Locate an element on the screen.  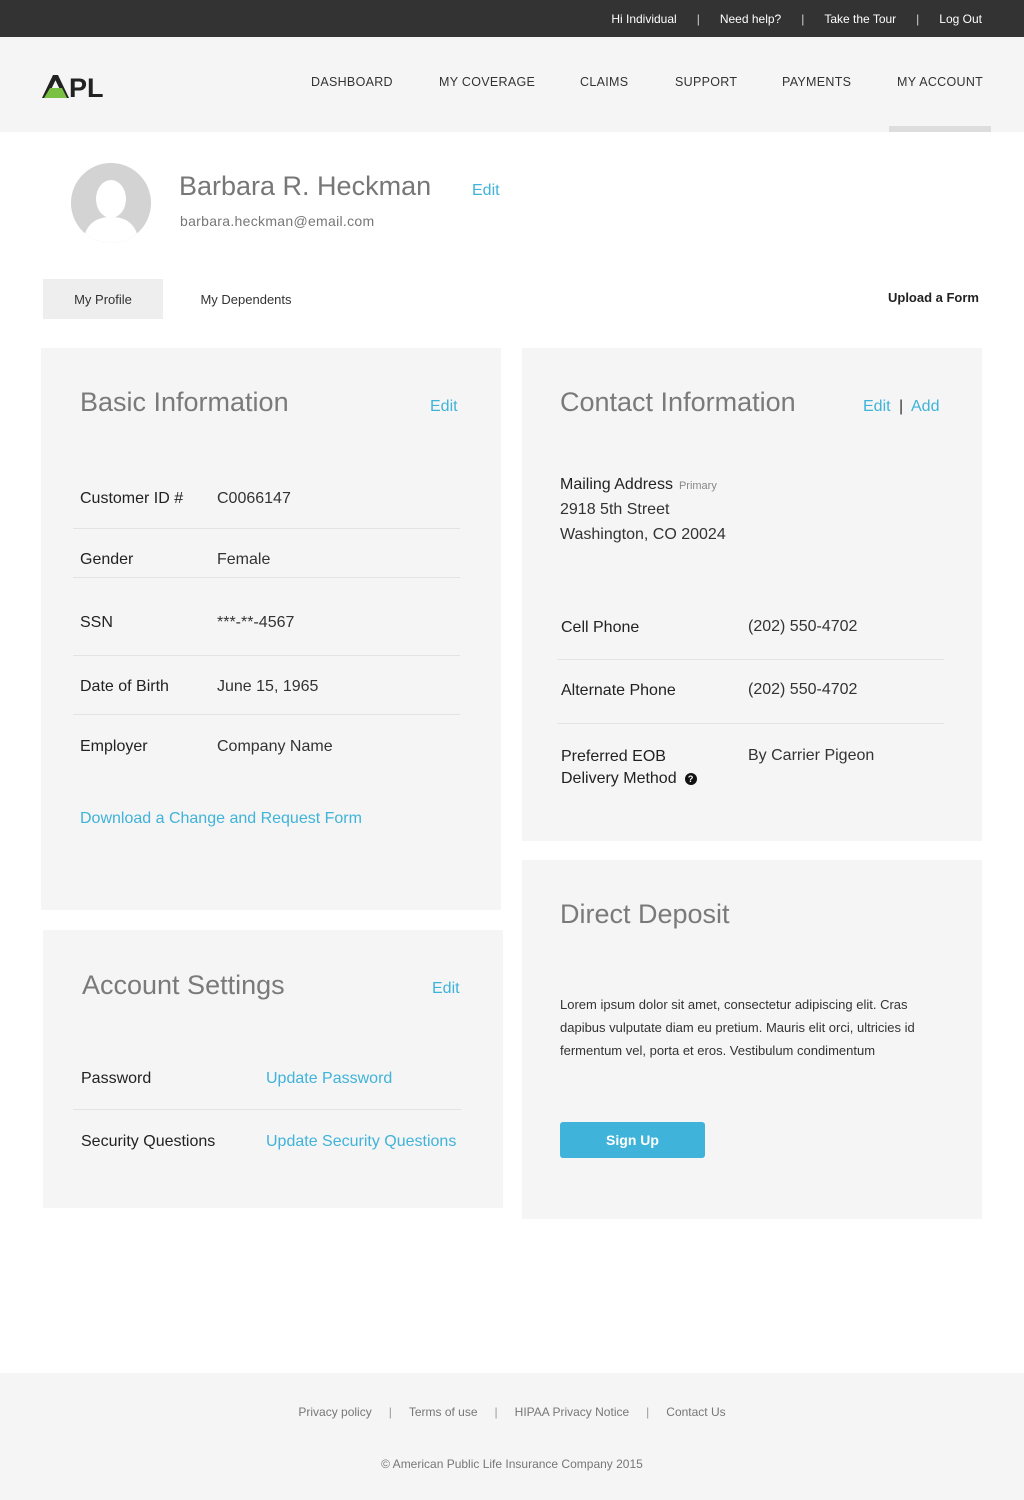
need-help-link: Need help? is located at coordinates (750, 19).